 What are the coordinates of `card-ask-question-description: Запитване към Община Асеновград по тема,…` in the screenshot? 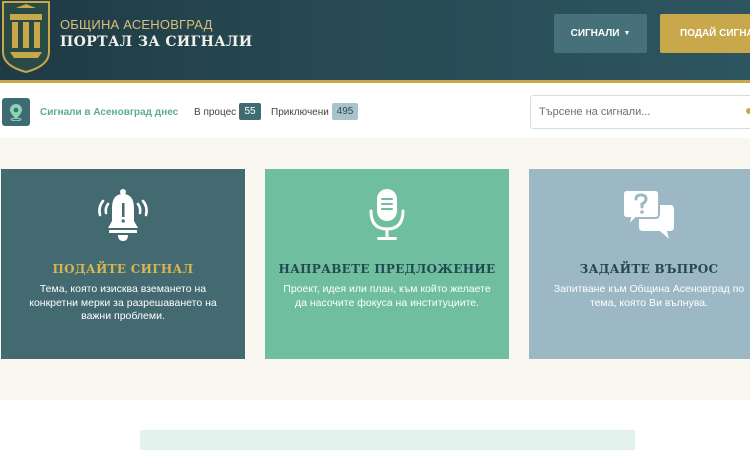 It's located at (649, 296).